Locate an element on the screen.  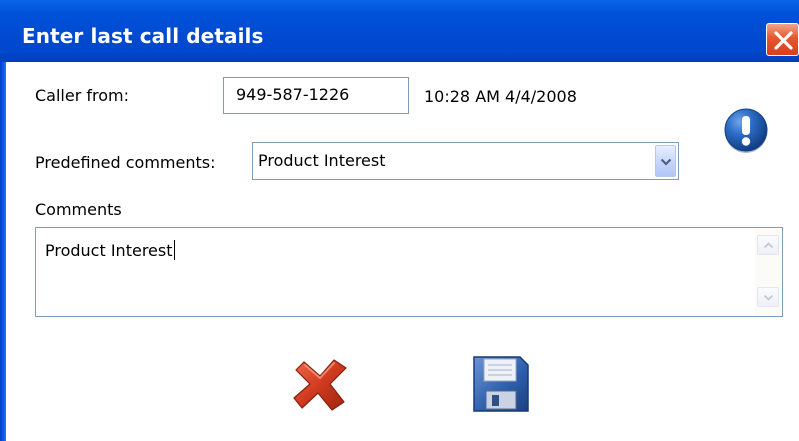
predefined-comments-value: Product Interest is located at coordinates (322, 160).